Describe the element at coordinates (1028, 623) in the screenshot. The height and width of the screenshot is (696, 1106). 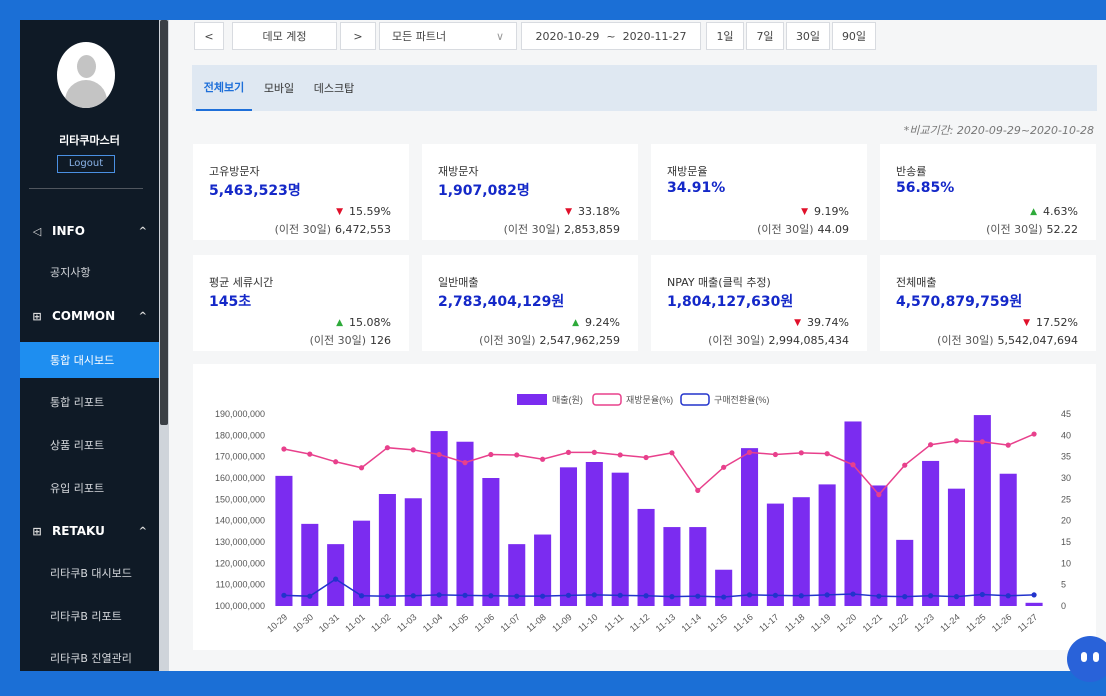
I see `x-tick-label: 11-27` at that location.